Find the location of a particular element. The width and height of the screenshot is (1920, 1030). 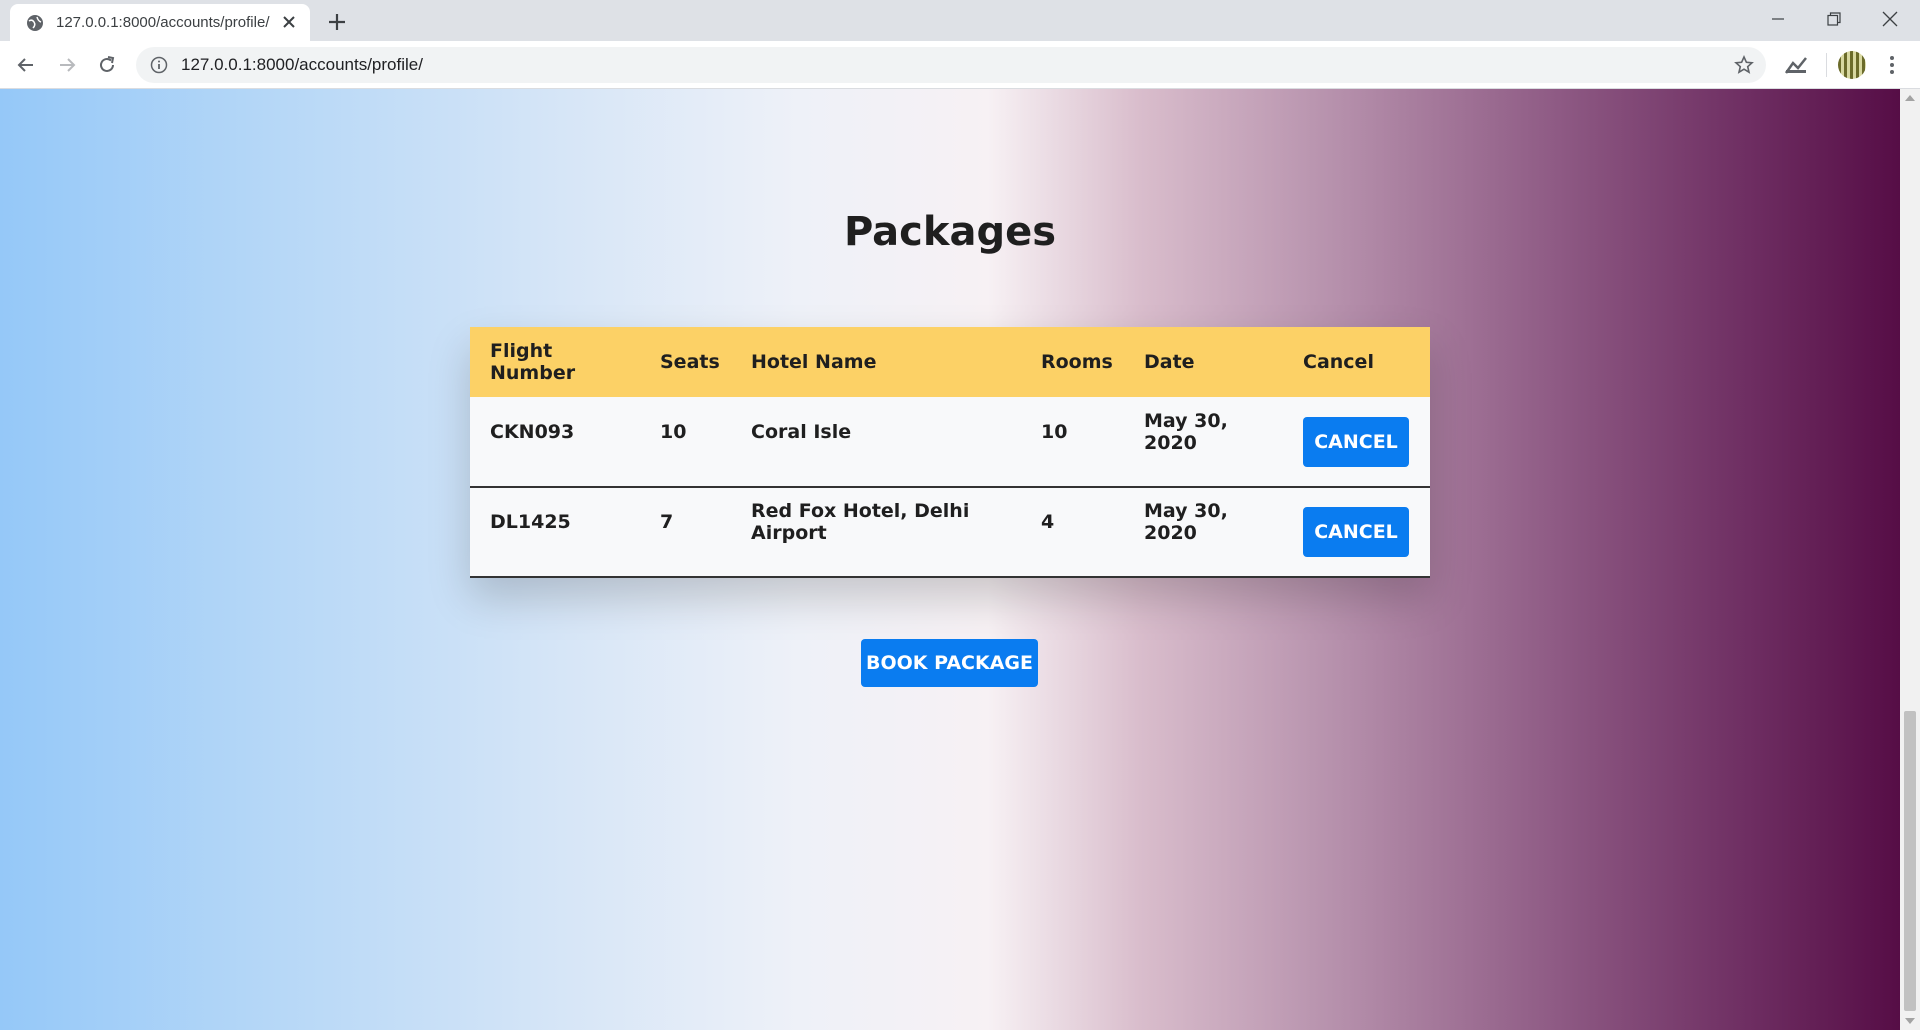

book-package-button: BOOK PACKAGE is located at coordinates (949, 663).